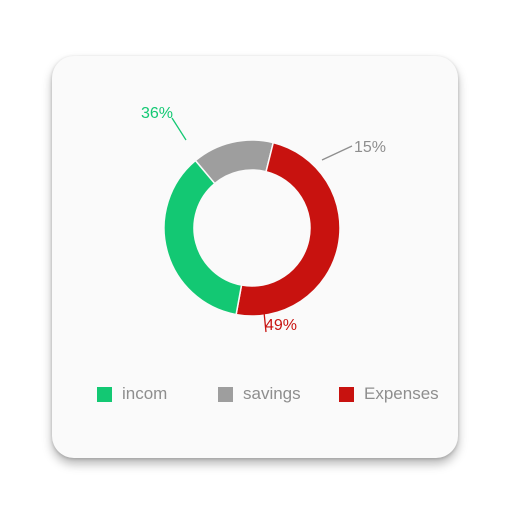 The width and height of the screenshot is (512, 512). Describe the element at coordinates (401, 393) in the screenshot. I see `legend-label-expenses: Expenses` at that location.